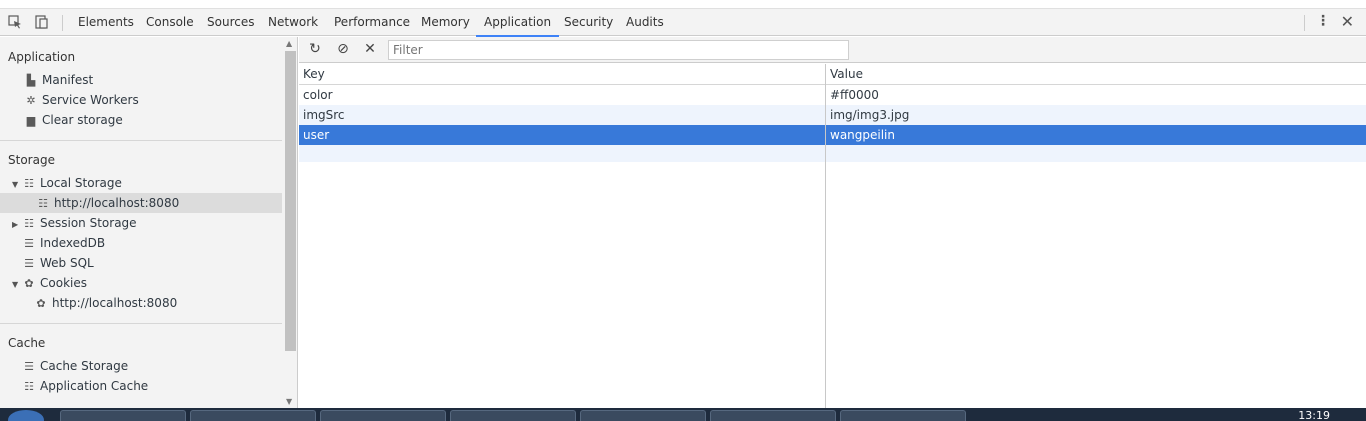 This screenshot has height=421, width=1366. What do you see at coordinates (1304, 23) in the screenshot?
I see `toolbar-divider-right` at bounding box center [1304, 23].